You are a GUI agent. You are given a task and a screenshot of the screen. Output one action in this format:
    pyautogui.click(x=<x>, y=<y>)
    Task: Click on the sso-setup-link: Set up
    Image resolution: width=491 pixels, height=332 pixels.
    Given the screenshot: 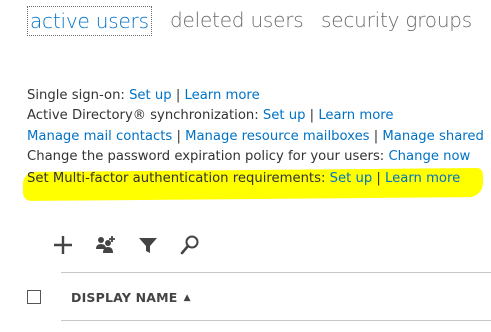 What is the action you would take?
    pyautogui.click(x=150, y=95)
    